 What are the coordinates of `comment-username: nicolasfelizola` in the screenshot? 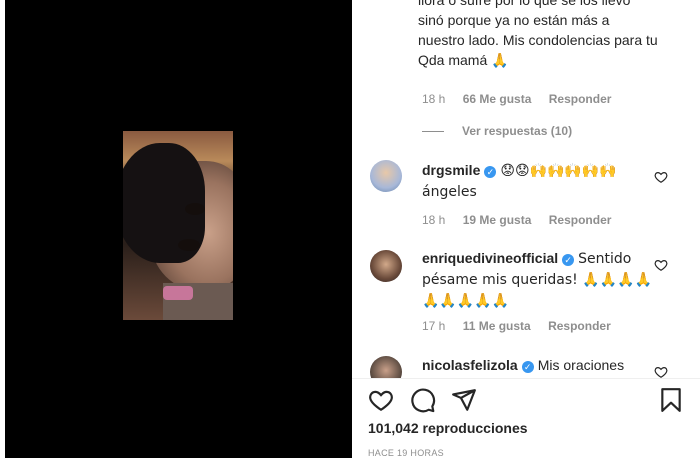 It's located at (470, 365).